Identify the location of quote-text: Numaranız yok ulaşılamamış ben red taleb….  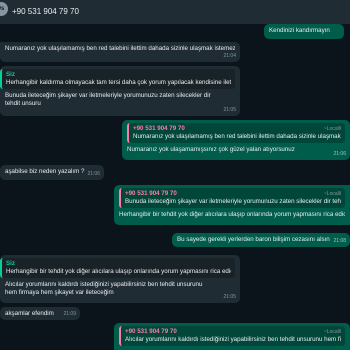
(237, 136).